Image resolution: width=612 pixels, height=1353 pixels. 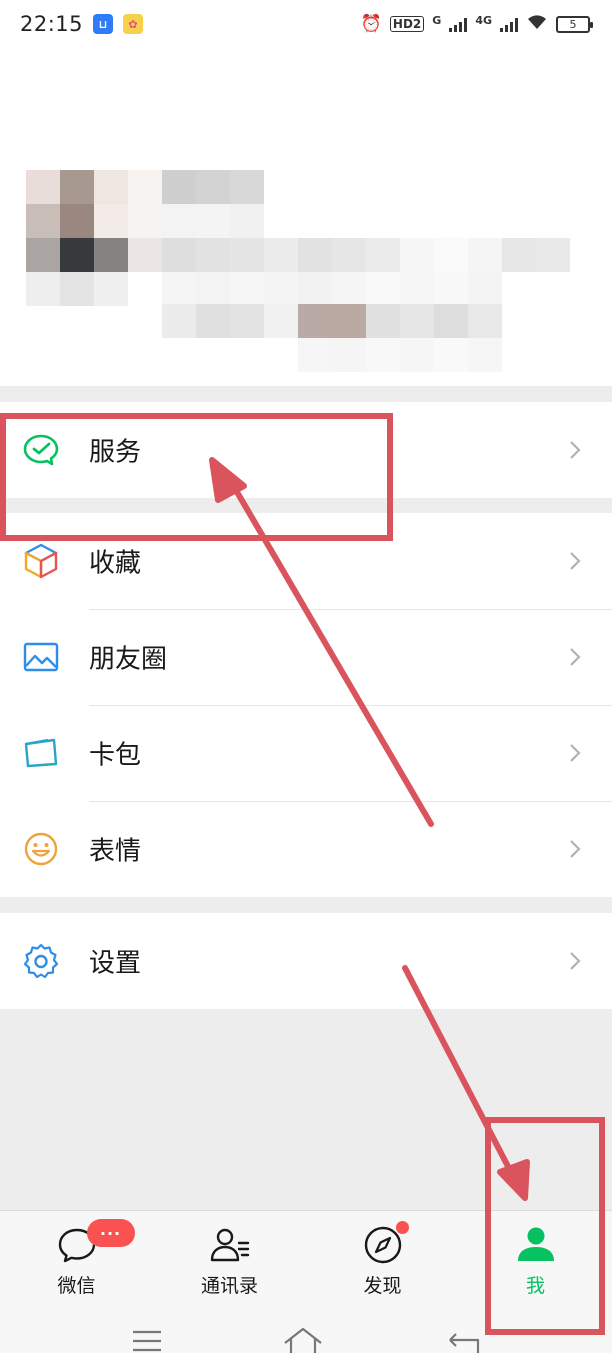 What do you see at coordinates (437, 20) in the screenshot?
I see `network-g-label: G` at bounding box center [437, 20].